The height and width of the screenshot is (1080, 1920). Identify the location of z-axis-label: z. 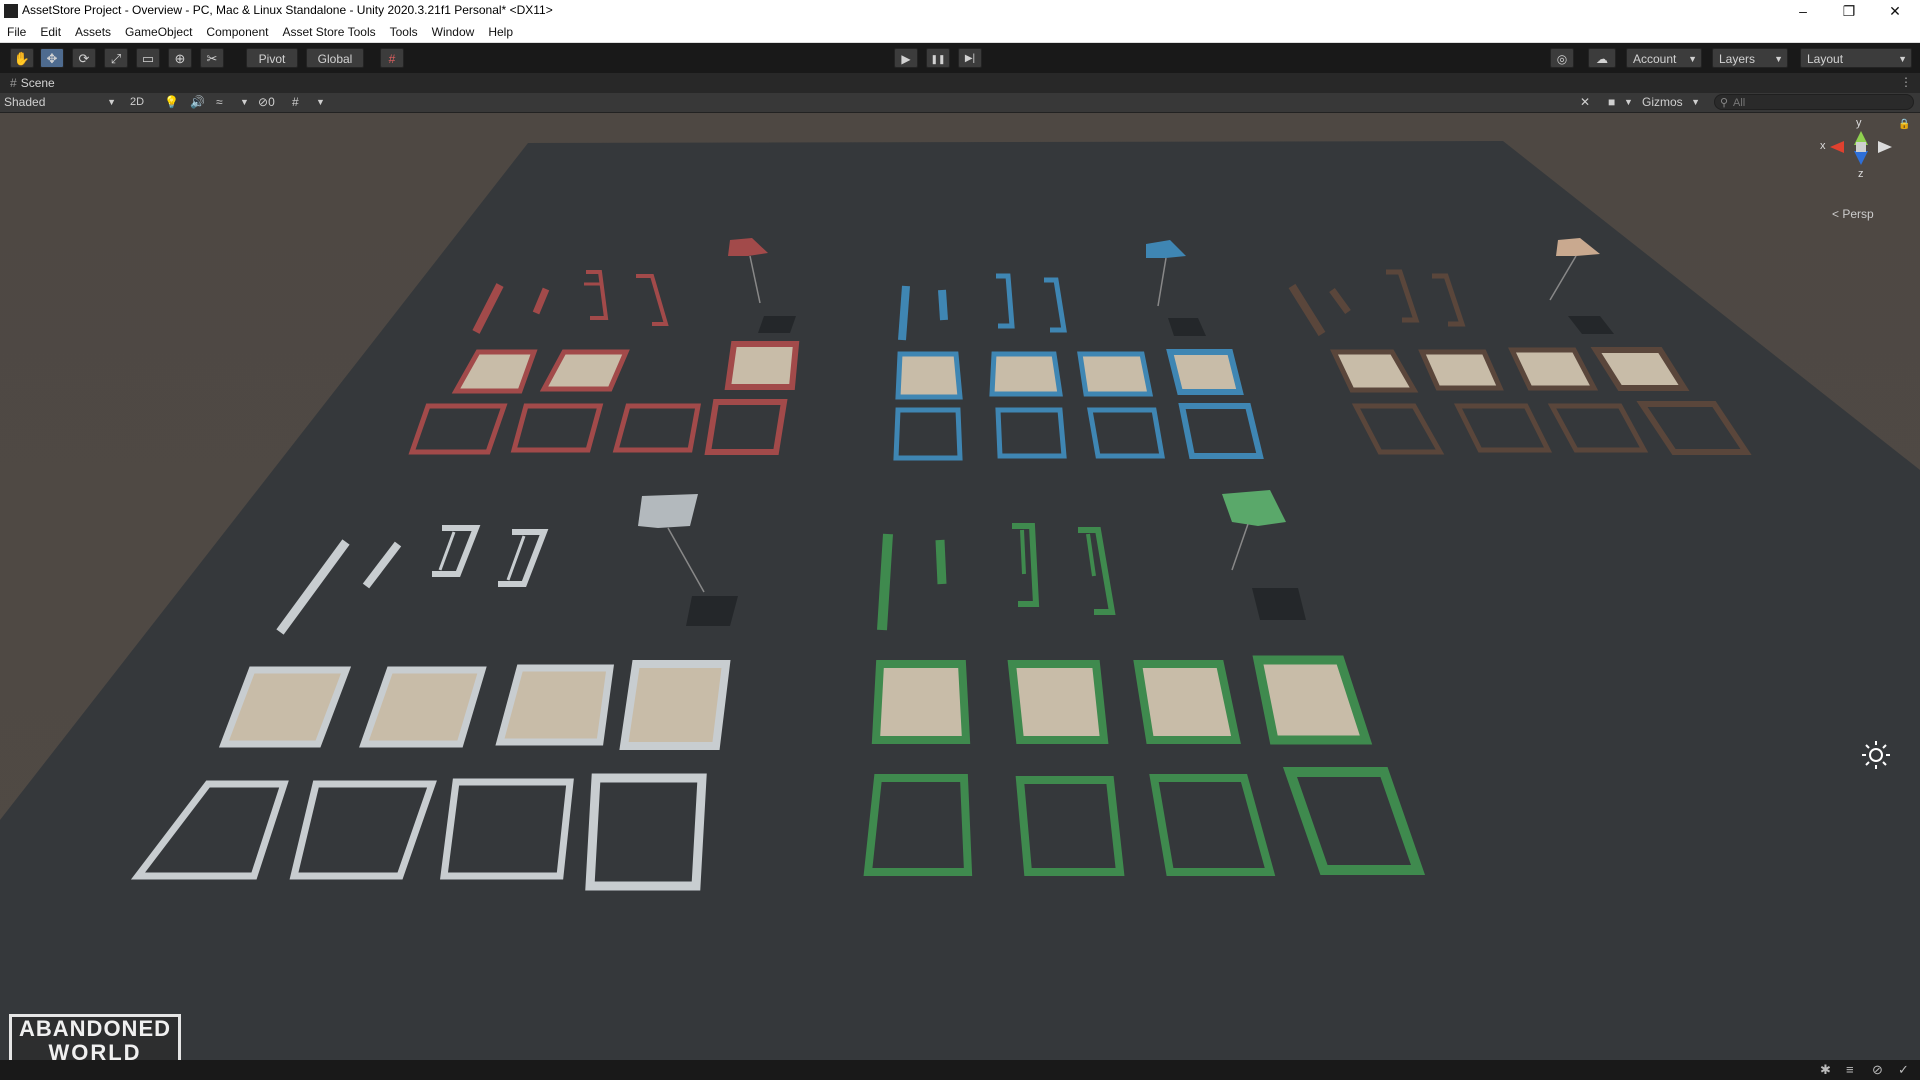
(1861, 174).